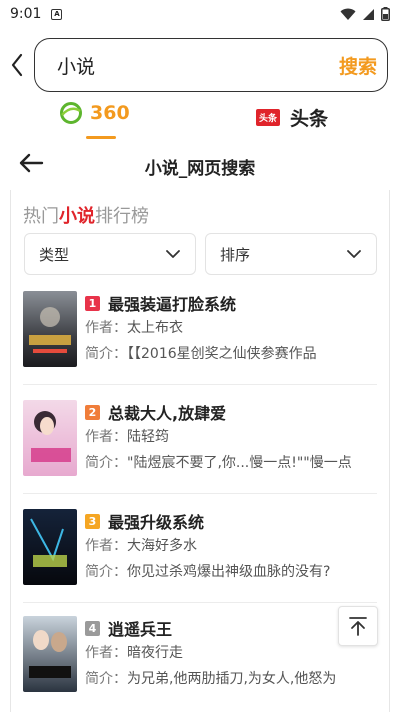 This screenshot has width=400, height=712. I want to click on author-name: 陆轻筠, so click(148, 437).